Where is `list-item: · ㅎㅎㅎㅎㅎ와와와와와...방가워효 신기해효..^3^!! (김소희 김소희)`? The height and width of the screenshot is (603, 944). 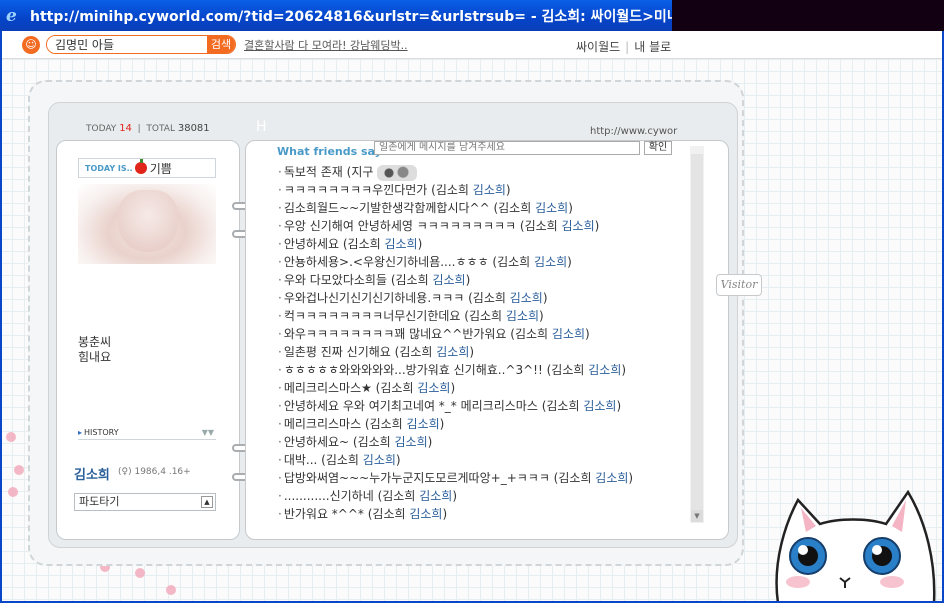
list-item: · ㅎㅎㅎㅎㅎ와와와와와...방가워효 신기해효..^3^!! (김소희 김소희) is located at coordinates (483, 370).